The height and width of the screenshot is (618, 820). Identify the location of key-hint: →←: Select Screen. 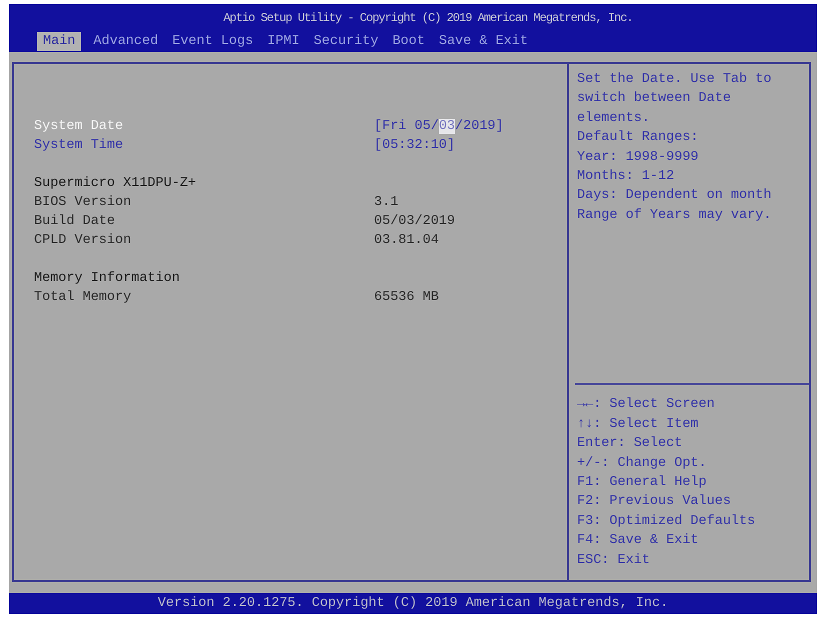
(646, 405).